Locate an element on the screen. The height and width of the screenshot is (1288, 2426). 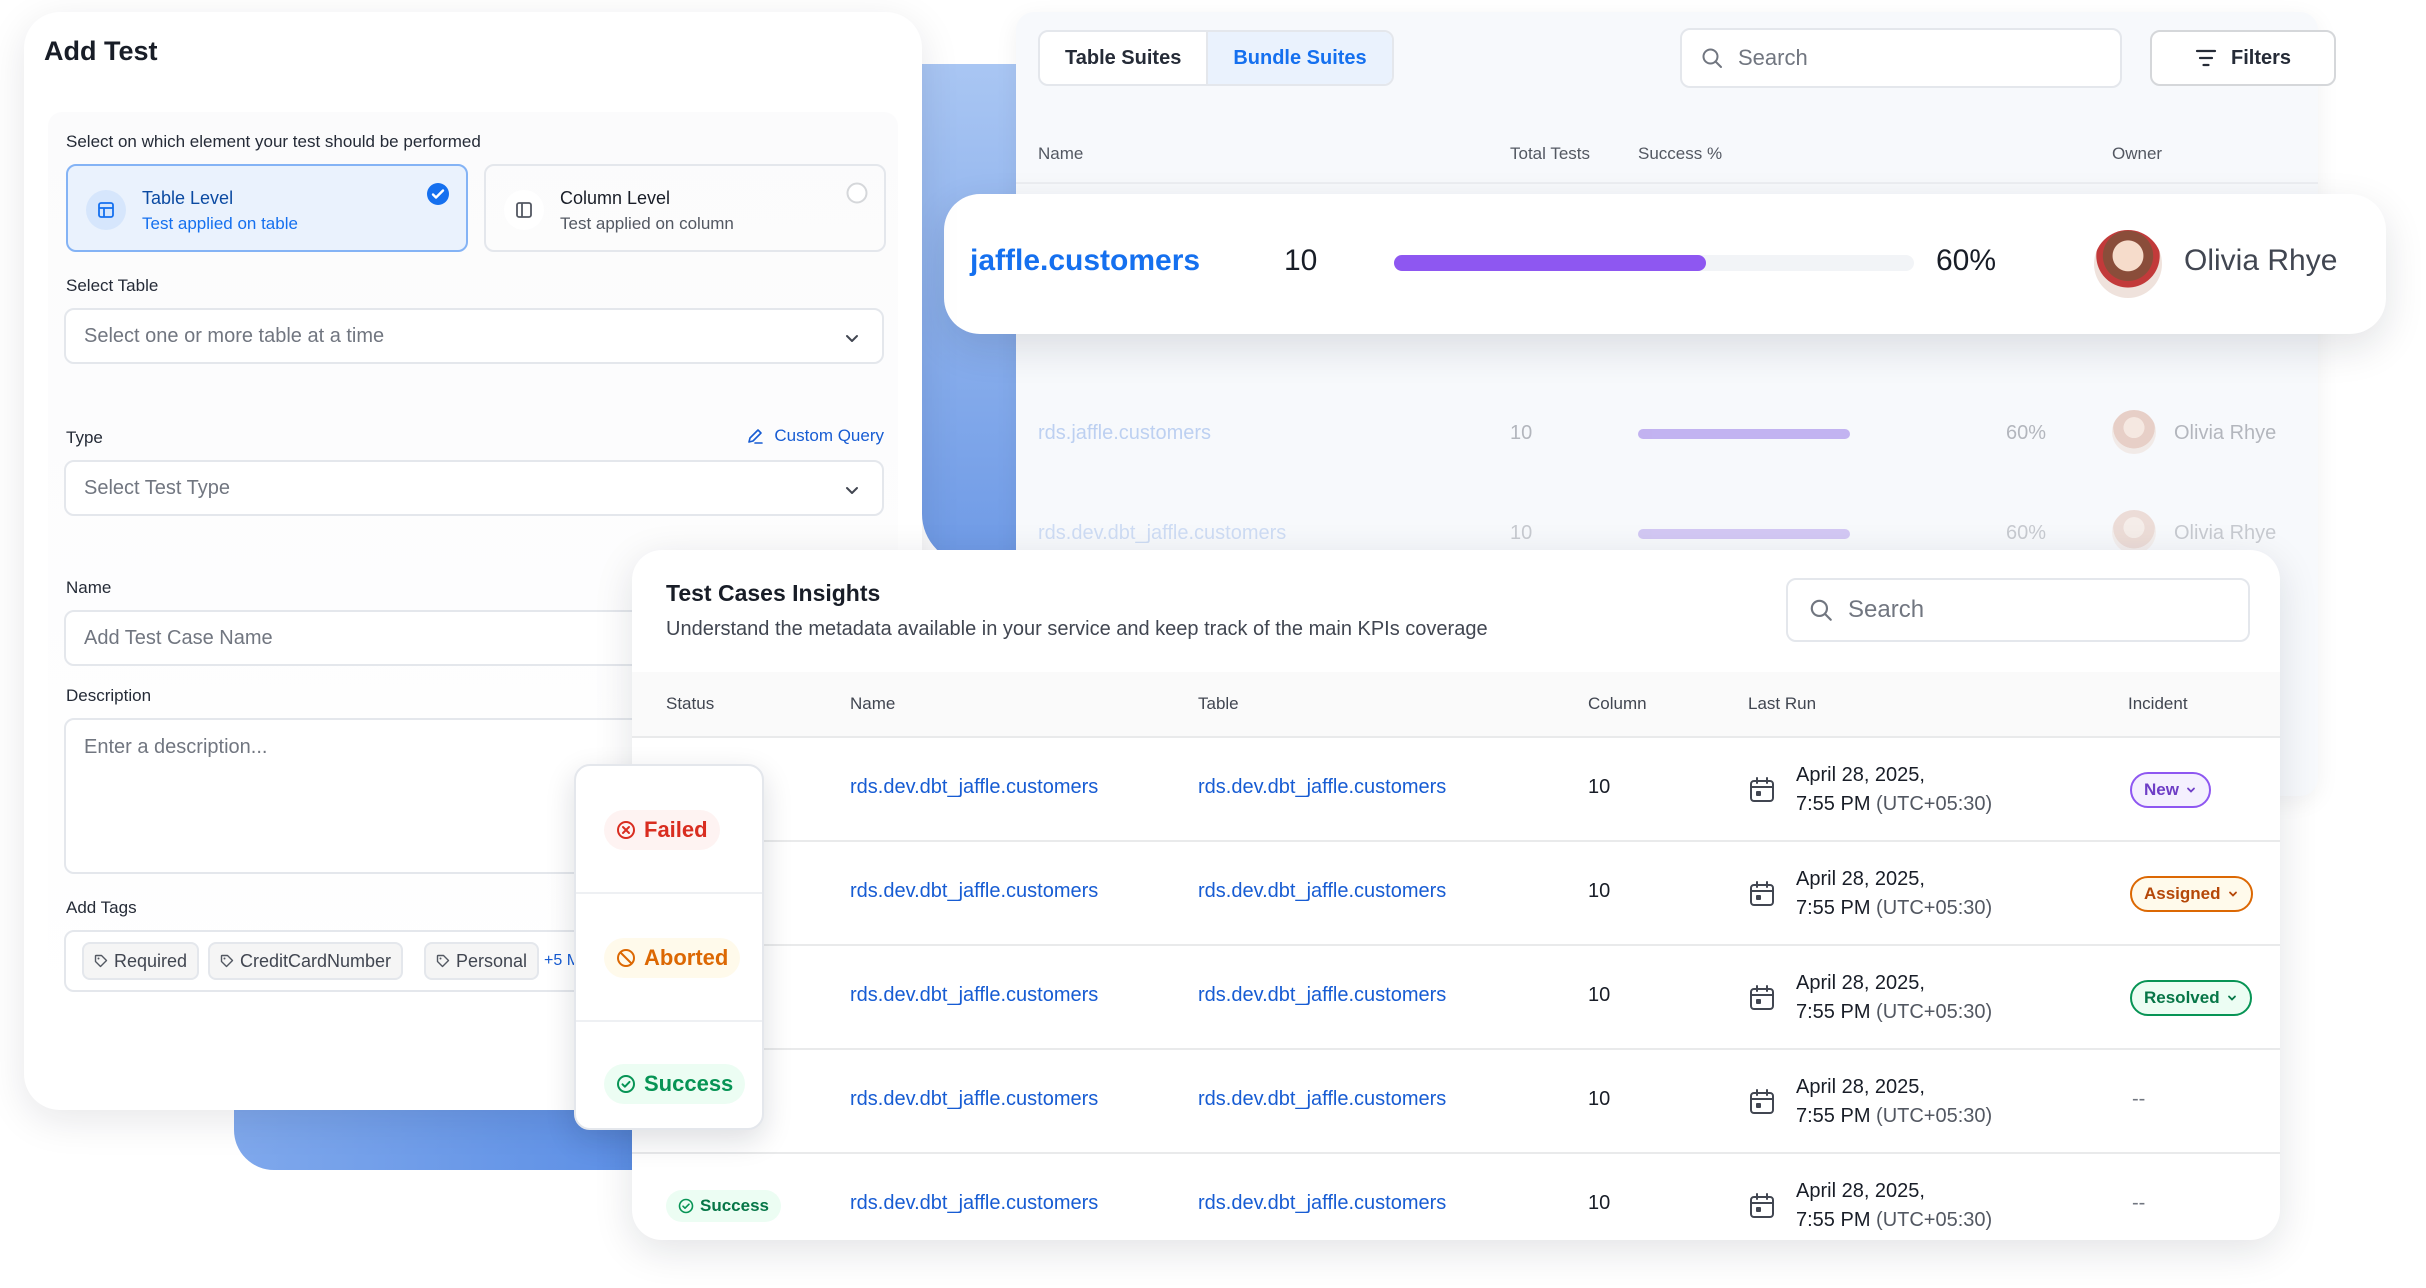
status-pill: Success is located at coordinates (675, 1084).